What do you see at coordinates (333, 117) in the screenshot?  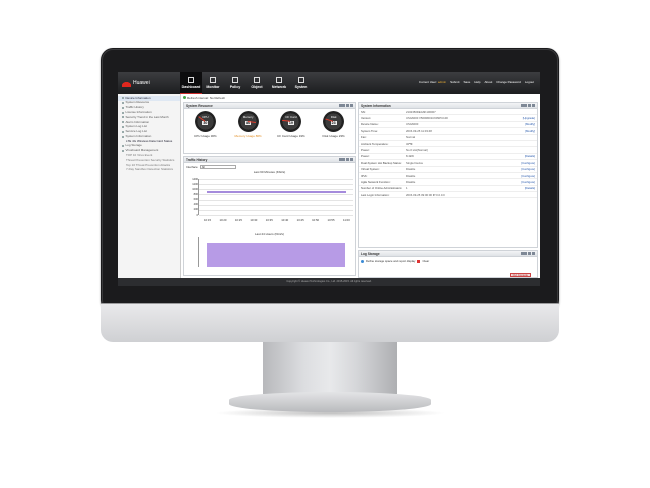 I see `gauge-label: Disk` at bounding box center [333, 117].